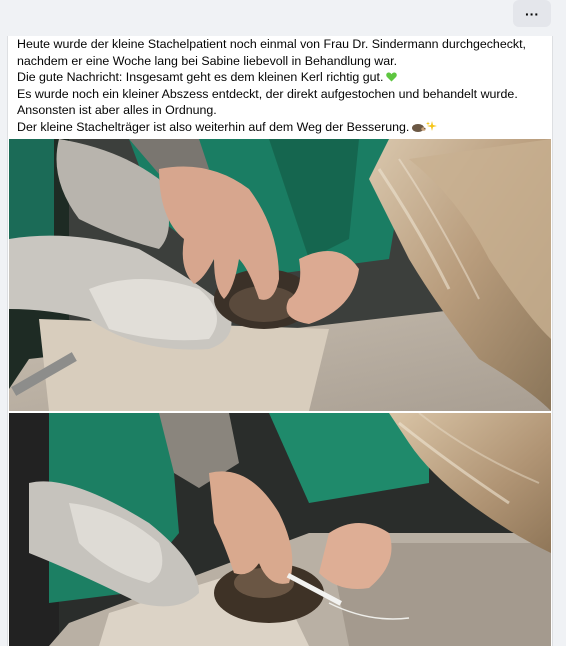  I want to click on more-options-button: ···, so click(532, 13).